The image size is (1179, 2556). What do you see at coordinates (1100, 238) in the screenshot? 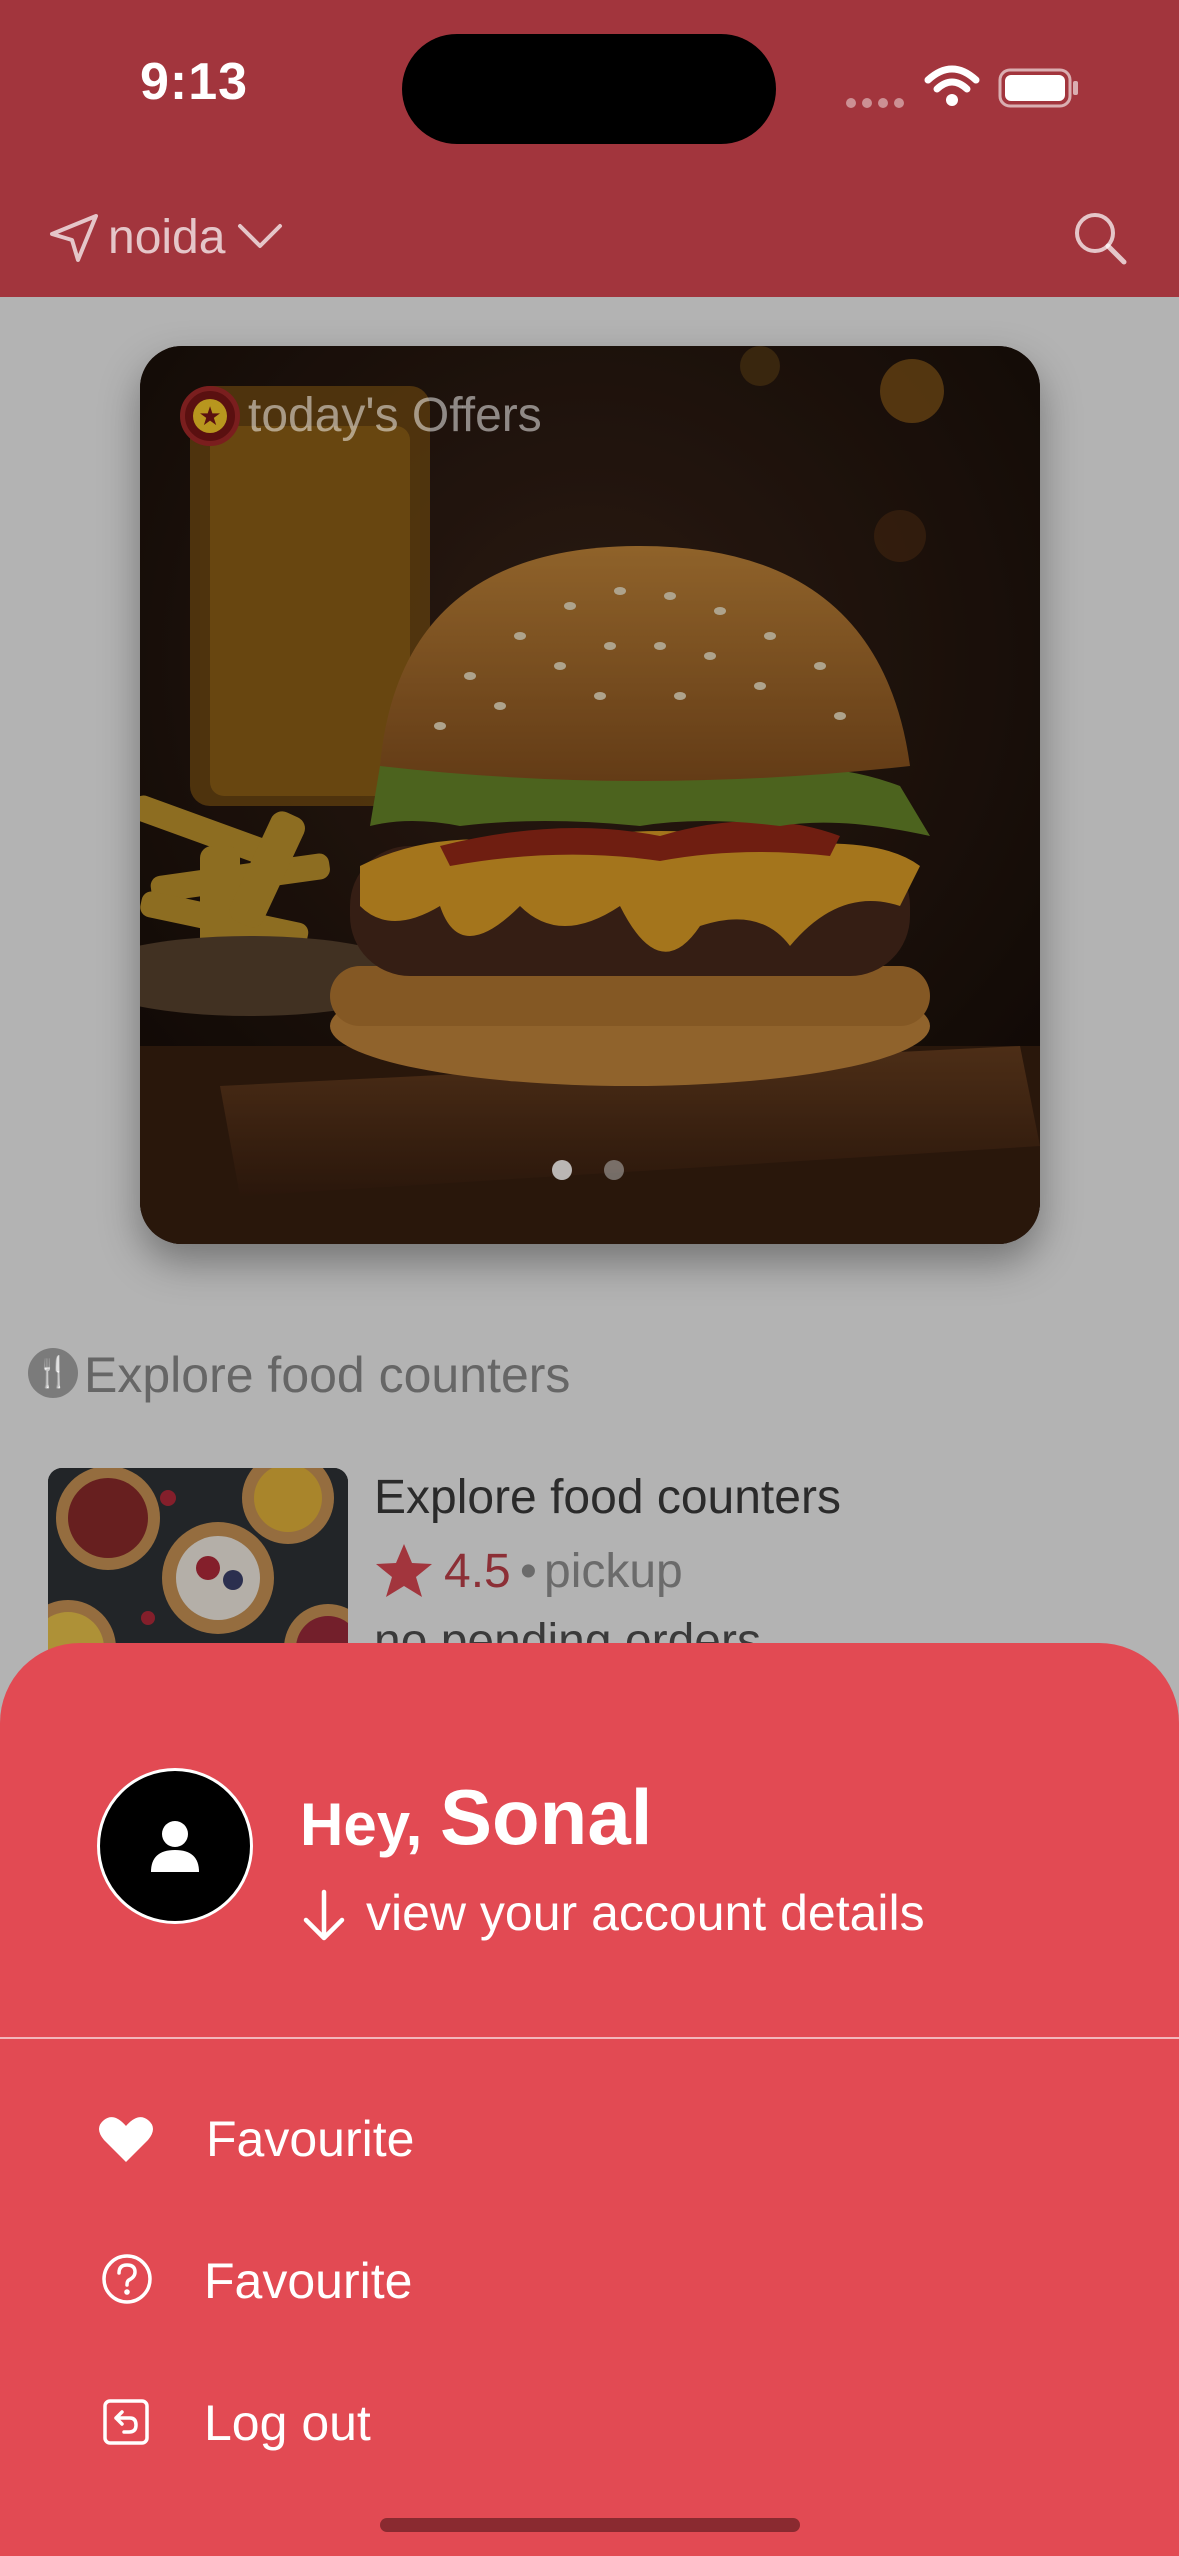
I see `search-icon` at bounding box center [1100, 238].